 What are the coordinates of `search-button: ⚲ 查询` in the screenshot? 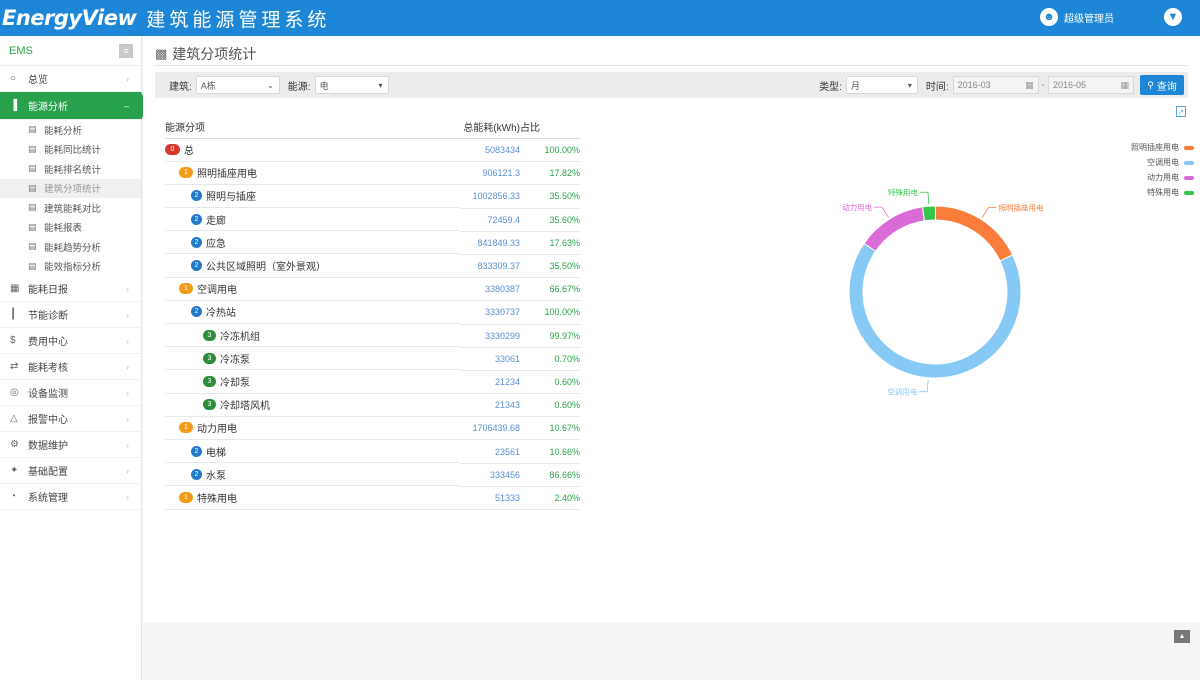 It's located at (1162, 85).